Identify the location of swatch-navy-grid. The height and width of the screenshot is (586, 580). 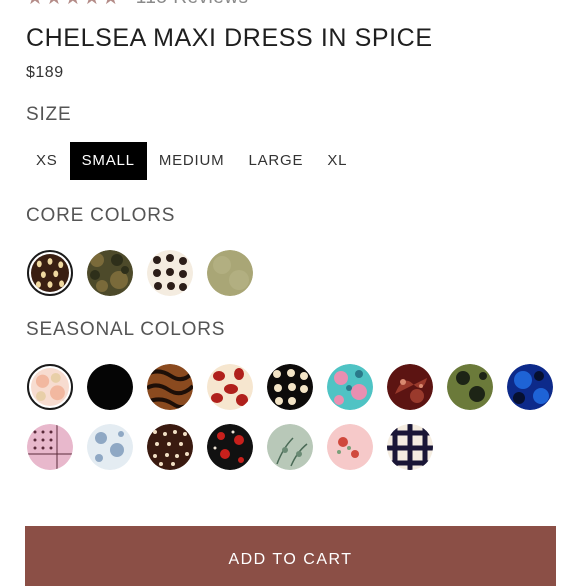
(410, 447).